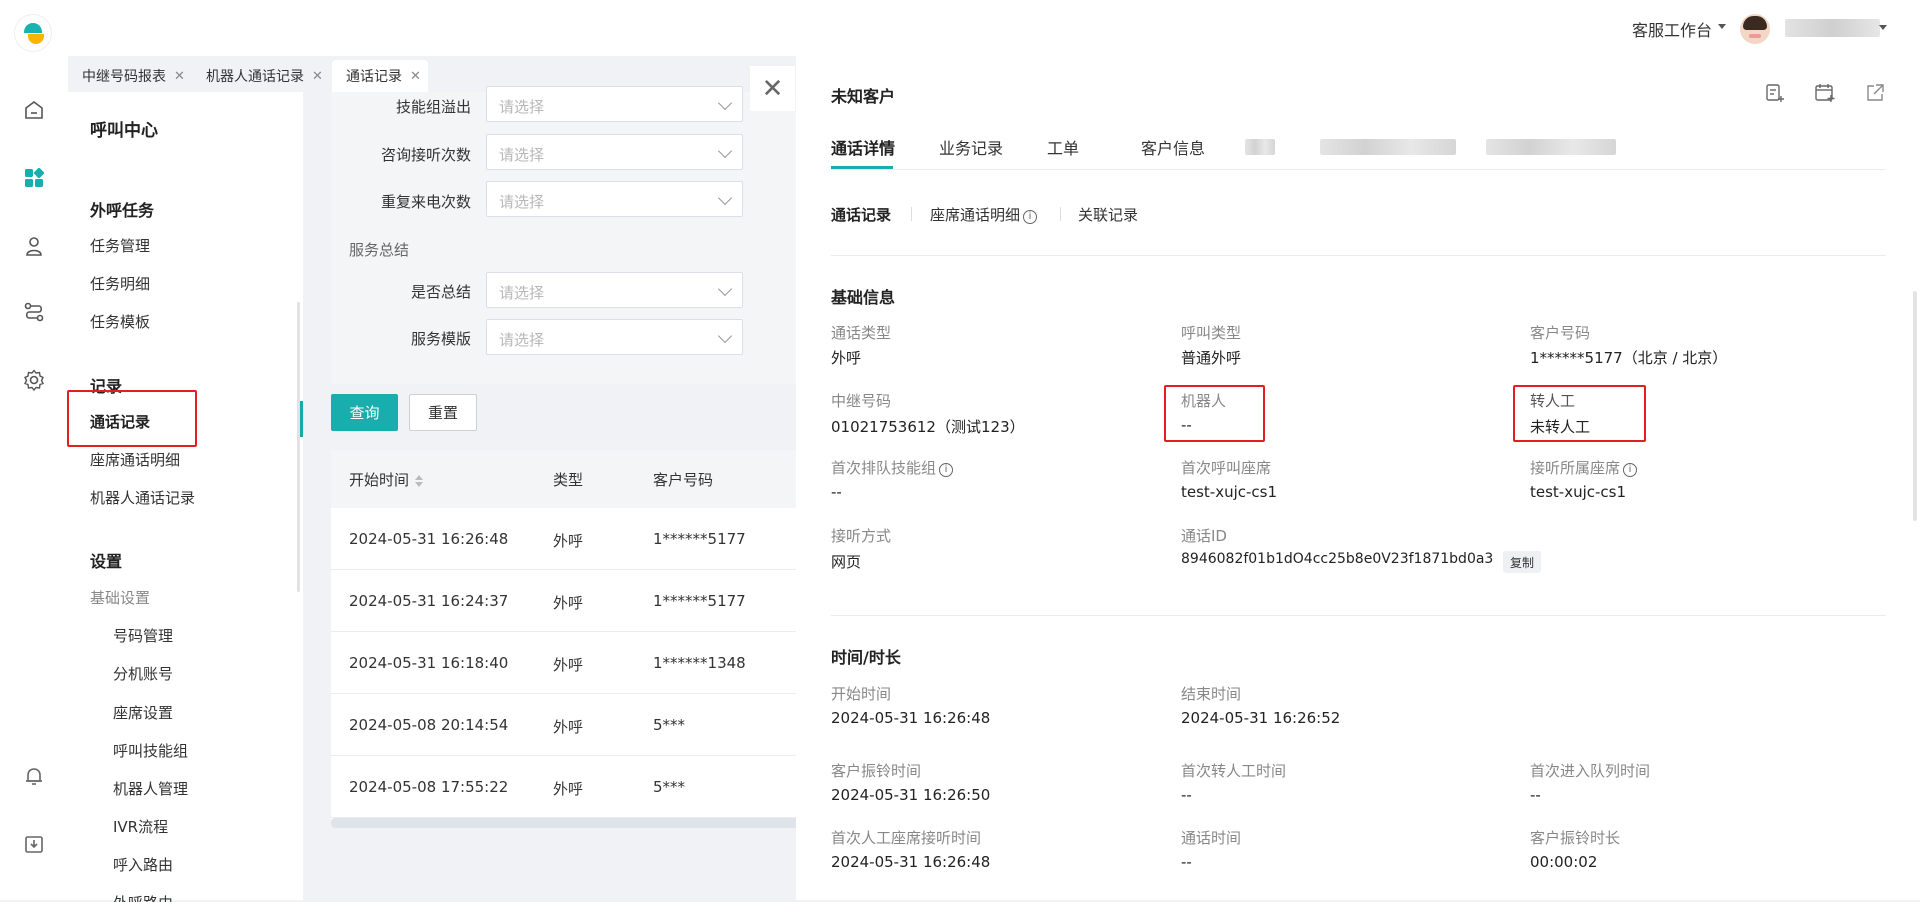 This screenshot has height=902, width=1920. I want to click on drawer-scrollbar, so click(1915, 406).